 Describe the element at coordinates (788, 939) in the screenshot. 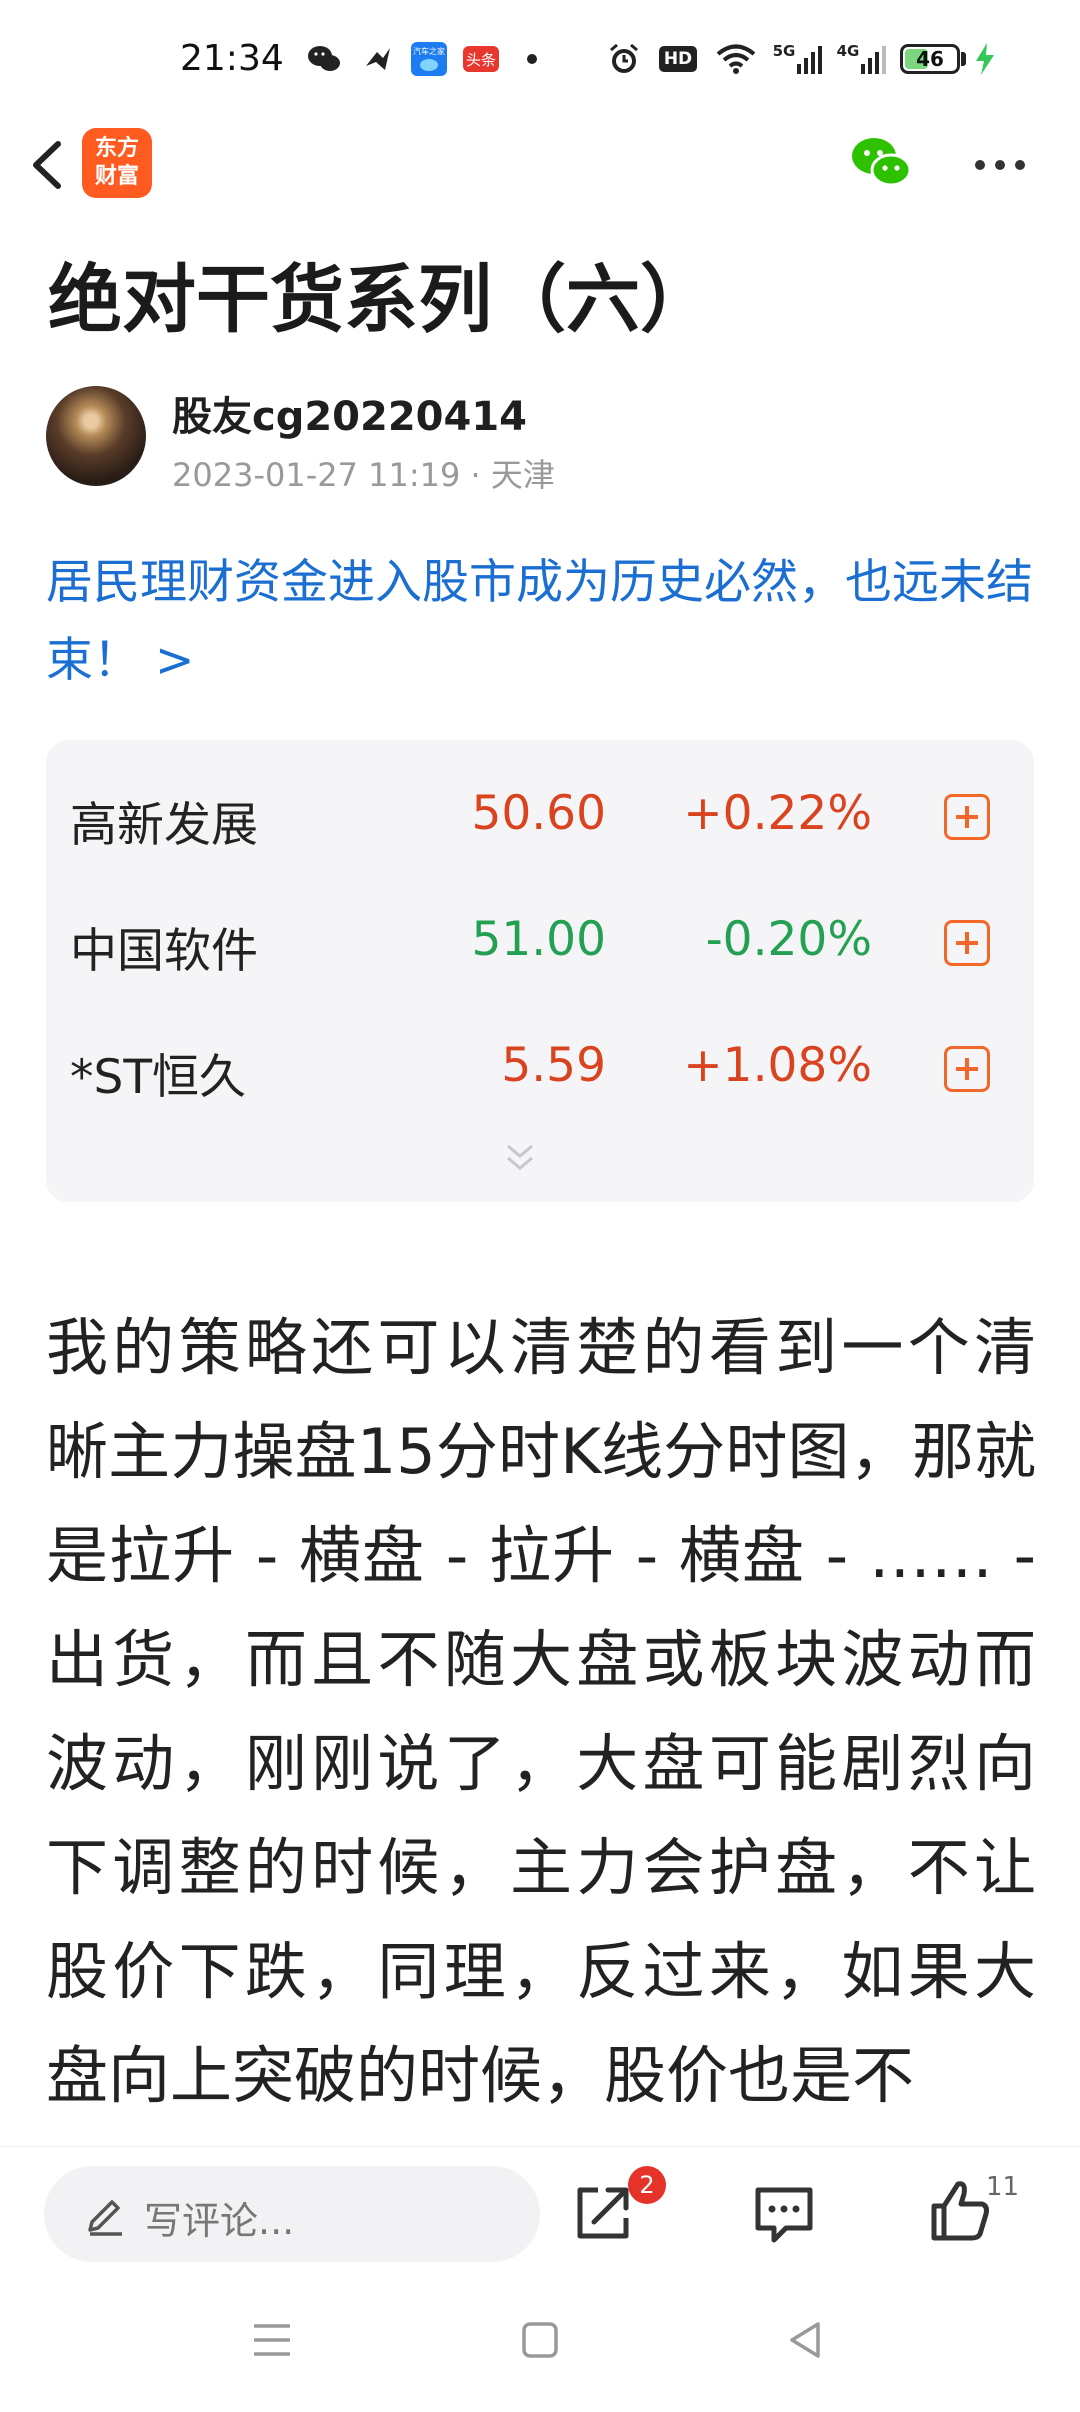

I see `stock-change: -0.20%` at that location.